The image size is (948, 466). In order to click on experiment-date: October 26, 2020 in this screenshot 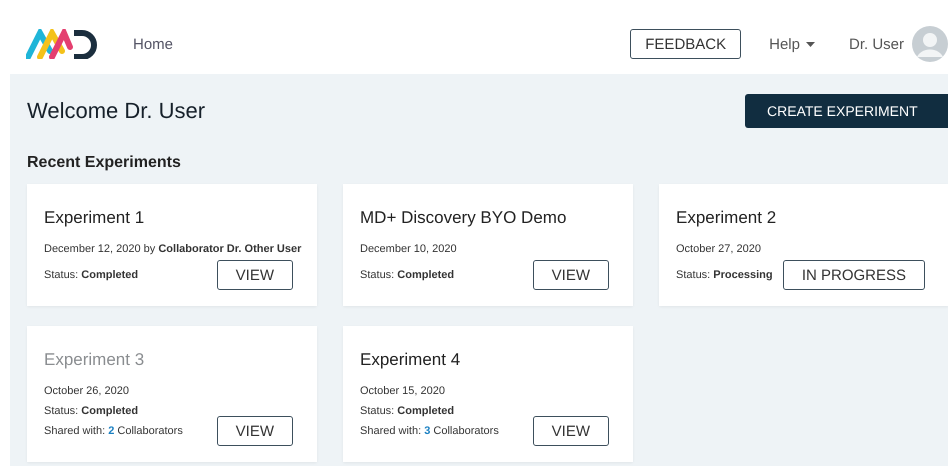, I will do `click(87, 391)`.